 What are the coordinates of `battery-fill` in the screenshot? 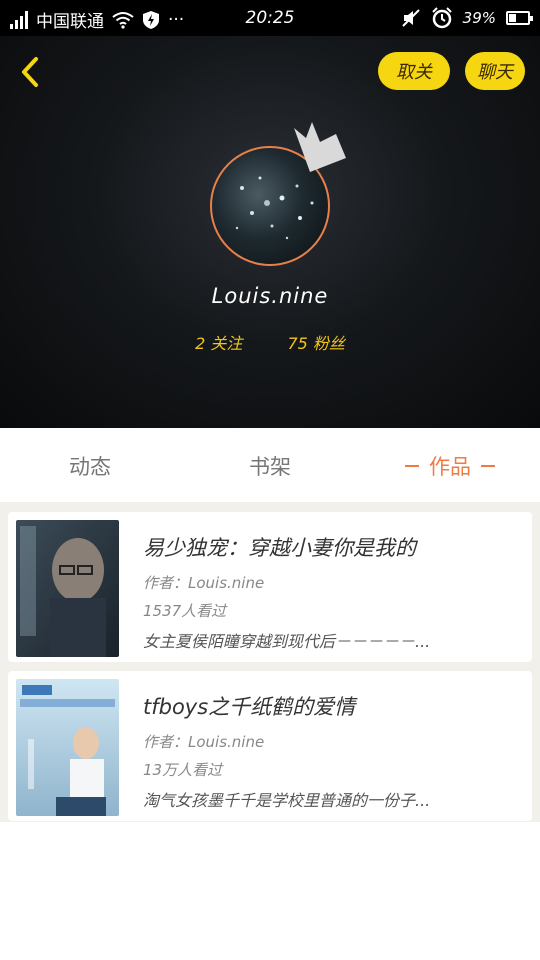 It's located at (512, 18).